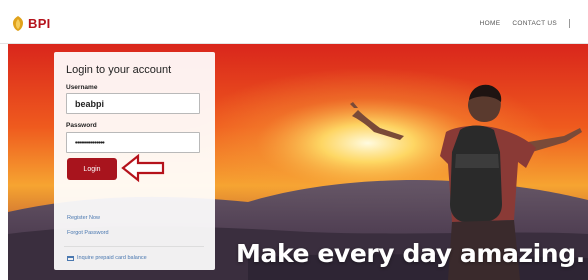 Image resolution: width=588 pixels, height=280 pixels. What do you see at coordinates (92, 169) in the screenshot?
I see `login-button: Login` at bounding box center [92, 169].